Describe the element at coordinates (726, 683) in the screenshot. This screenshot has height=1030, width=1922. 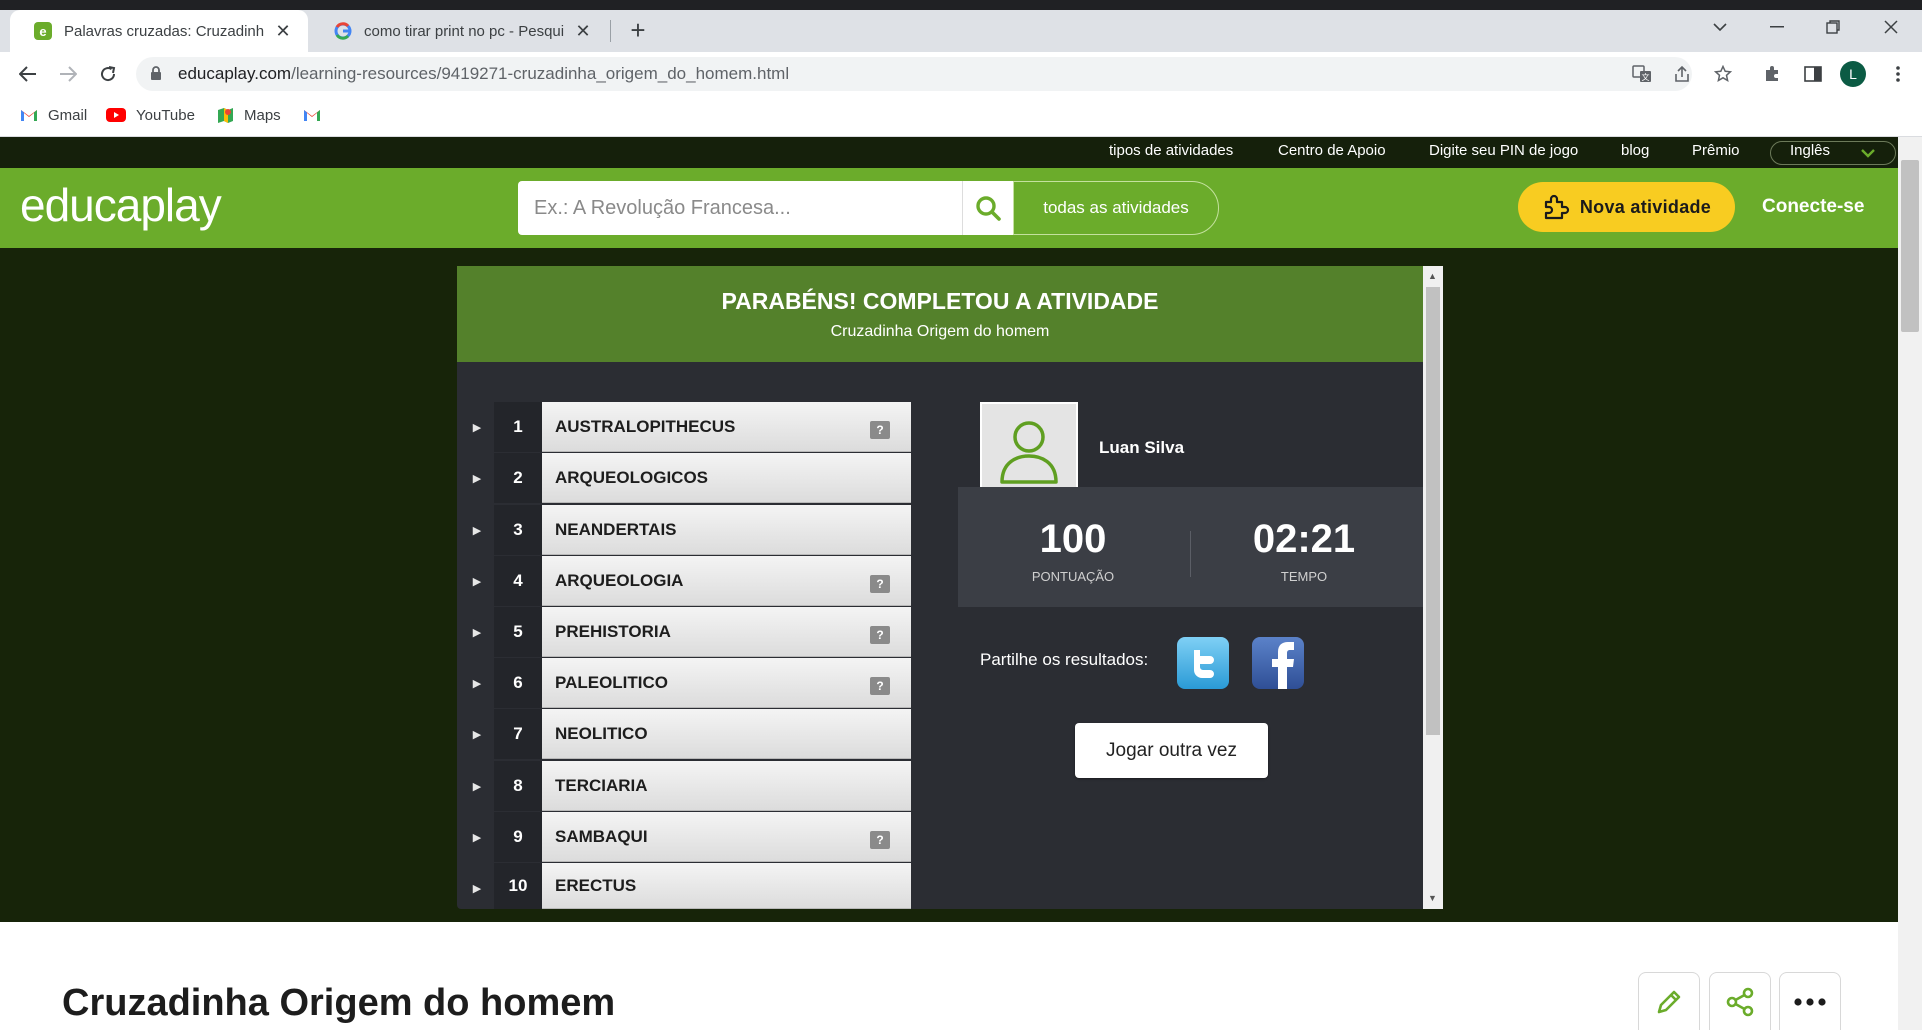
I see `answer-word: PALEOLITICO` at that location.